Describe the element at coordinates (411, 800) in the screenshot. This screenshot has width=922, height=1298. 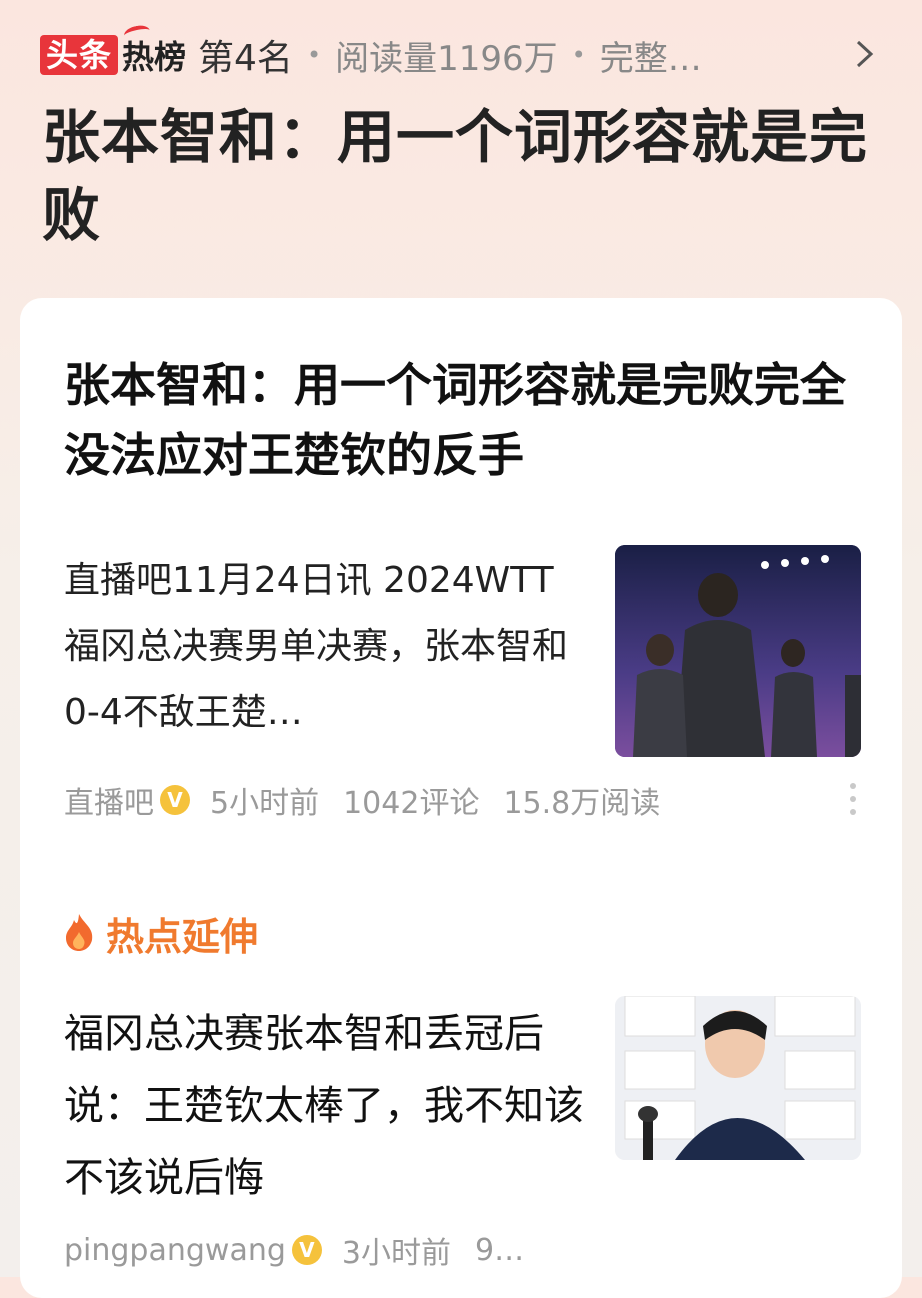
I see `article-comments: 1042评论` at that location.